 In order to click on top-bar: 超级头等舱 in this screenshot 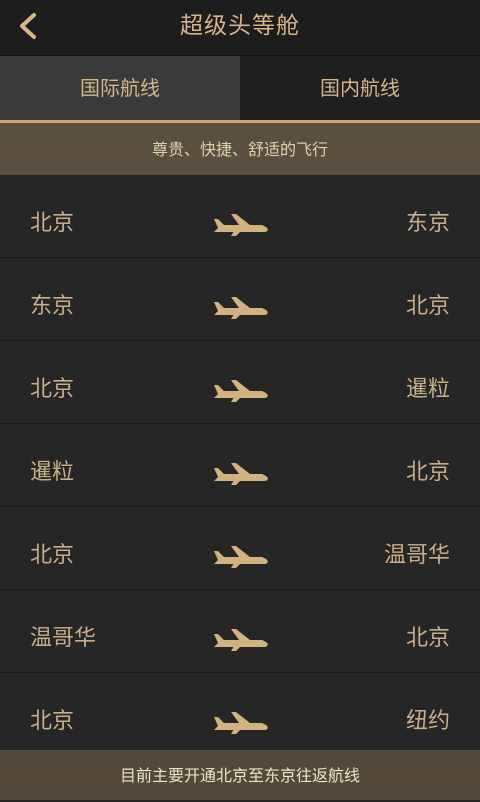, I will do `click(240, 28)`.